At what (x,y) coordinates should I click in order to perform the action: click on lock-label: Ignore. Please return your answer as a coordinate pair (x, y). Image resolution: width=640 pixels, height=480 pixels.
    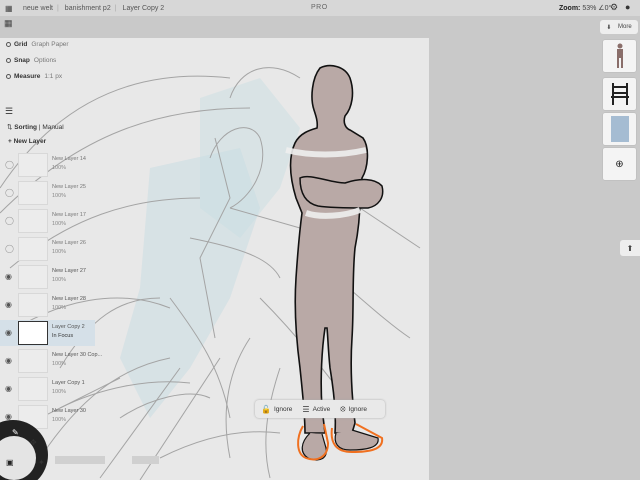
    Looking at the image, I should click on (283, 409).